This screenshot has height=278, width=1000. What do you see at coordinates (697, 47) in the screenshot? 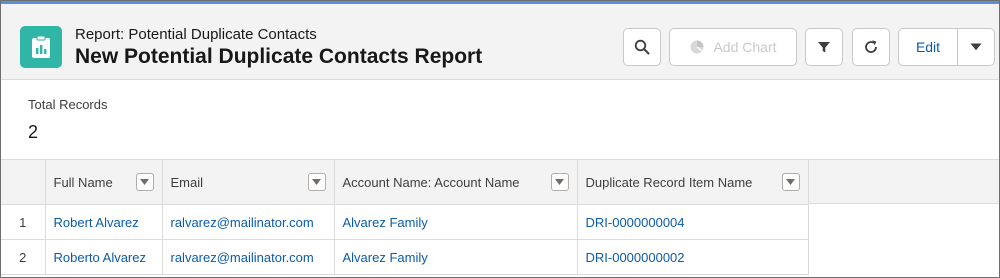
I see `chart-icon` at bounding box center [697, 47].